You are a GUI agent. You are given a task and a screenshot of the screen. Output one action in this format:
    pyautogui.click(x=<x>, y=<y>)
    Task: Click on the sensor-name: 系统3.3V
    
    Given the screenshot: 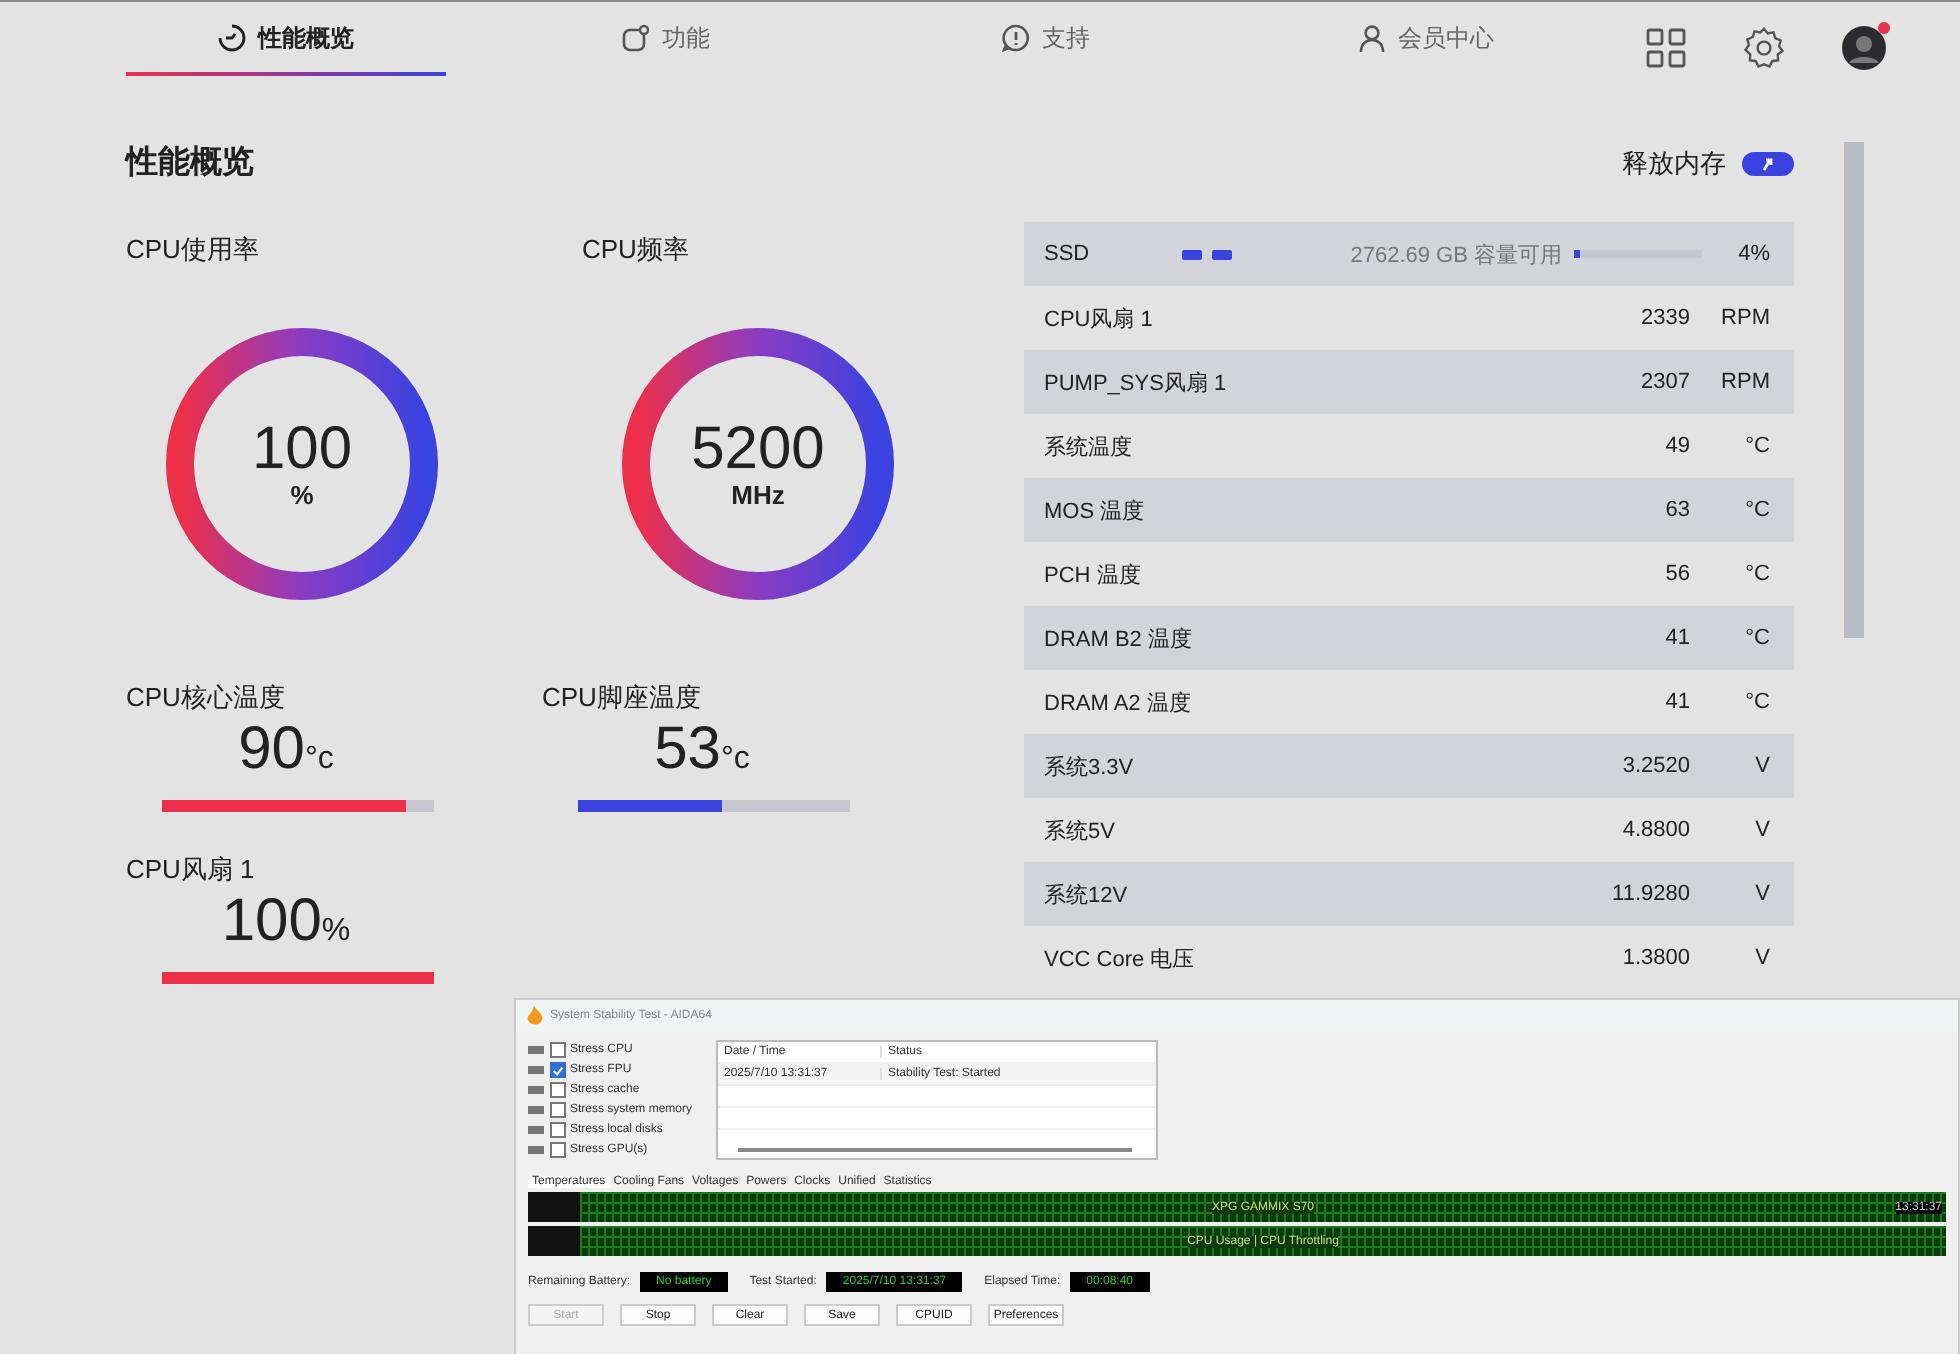 What is the action you would take?
    pyautogui.click(x=1090, y=767)
    